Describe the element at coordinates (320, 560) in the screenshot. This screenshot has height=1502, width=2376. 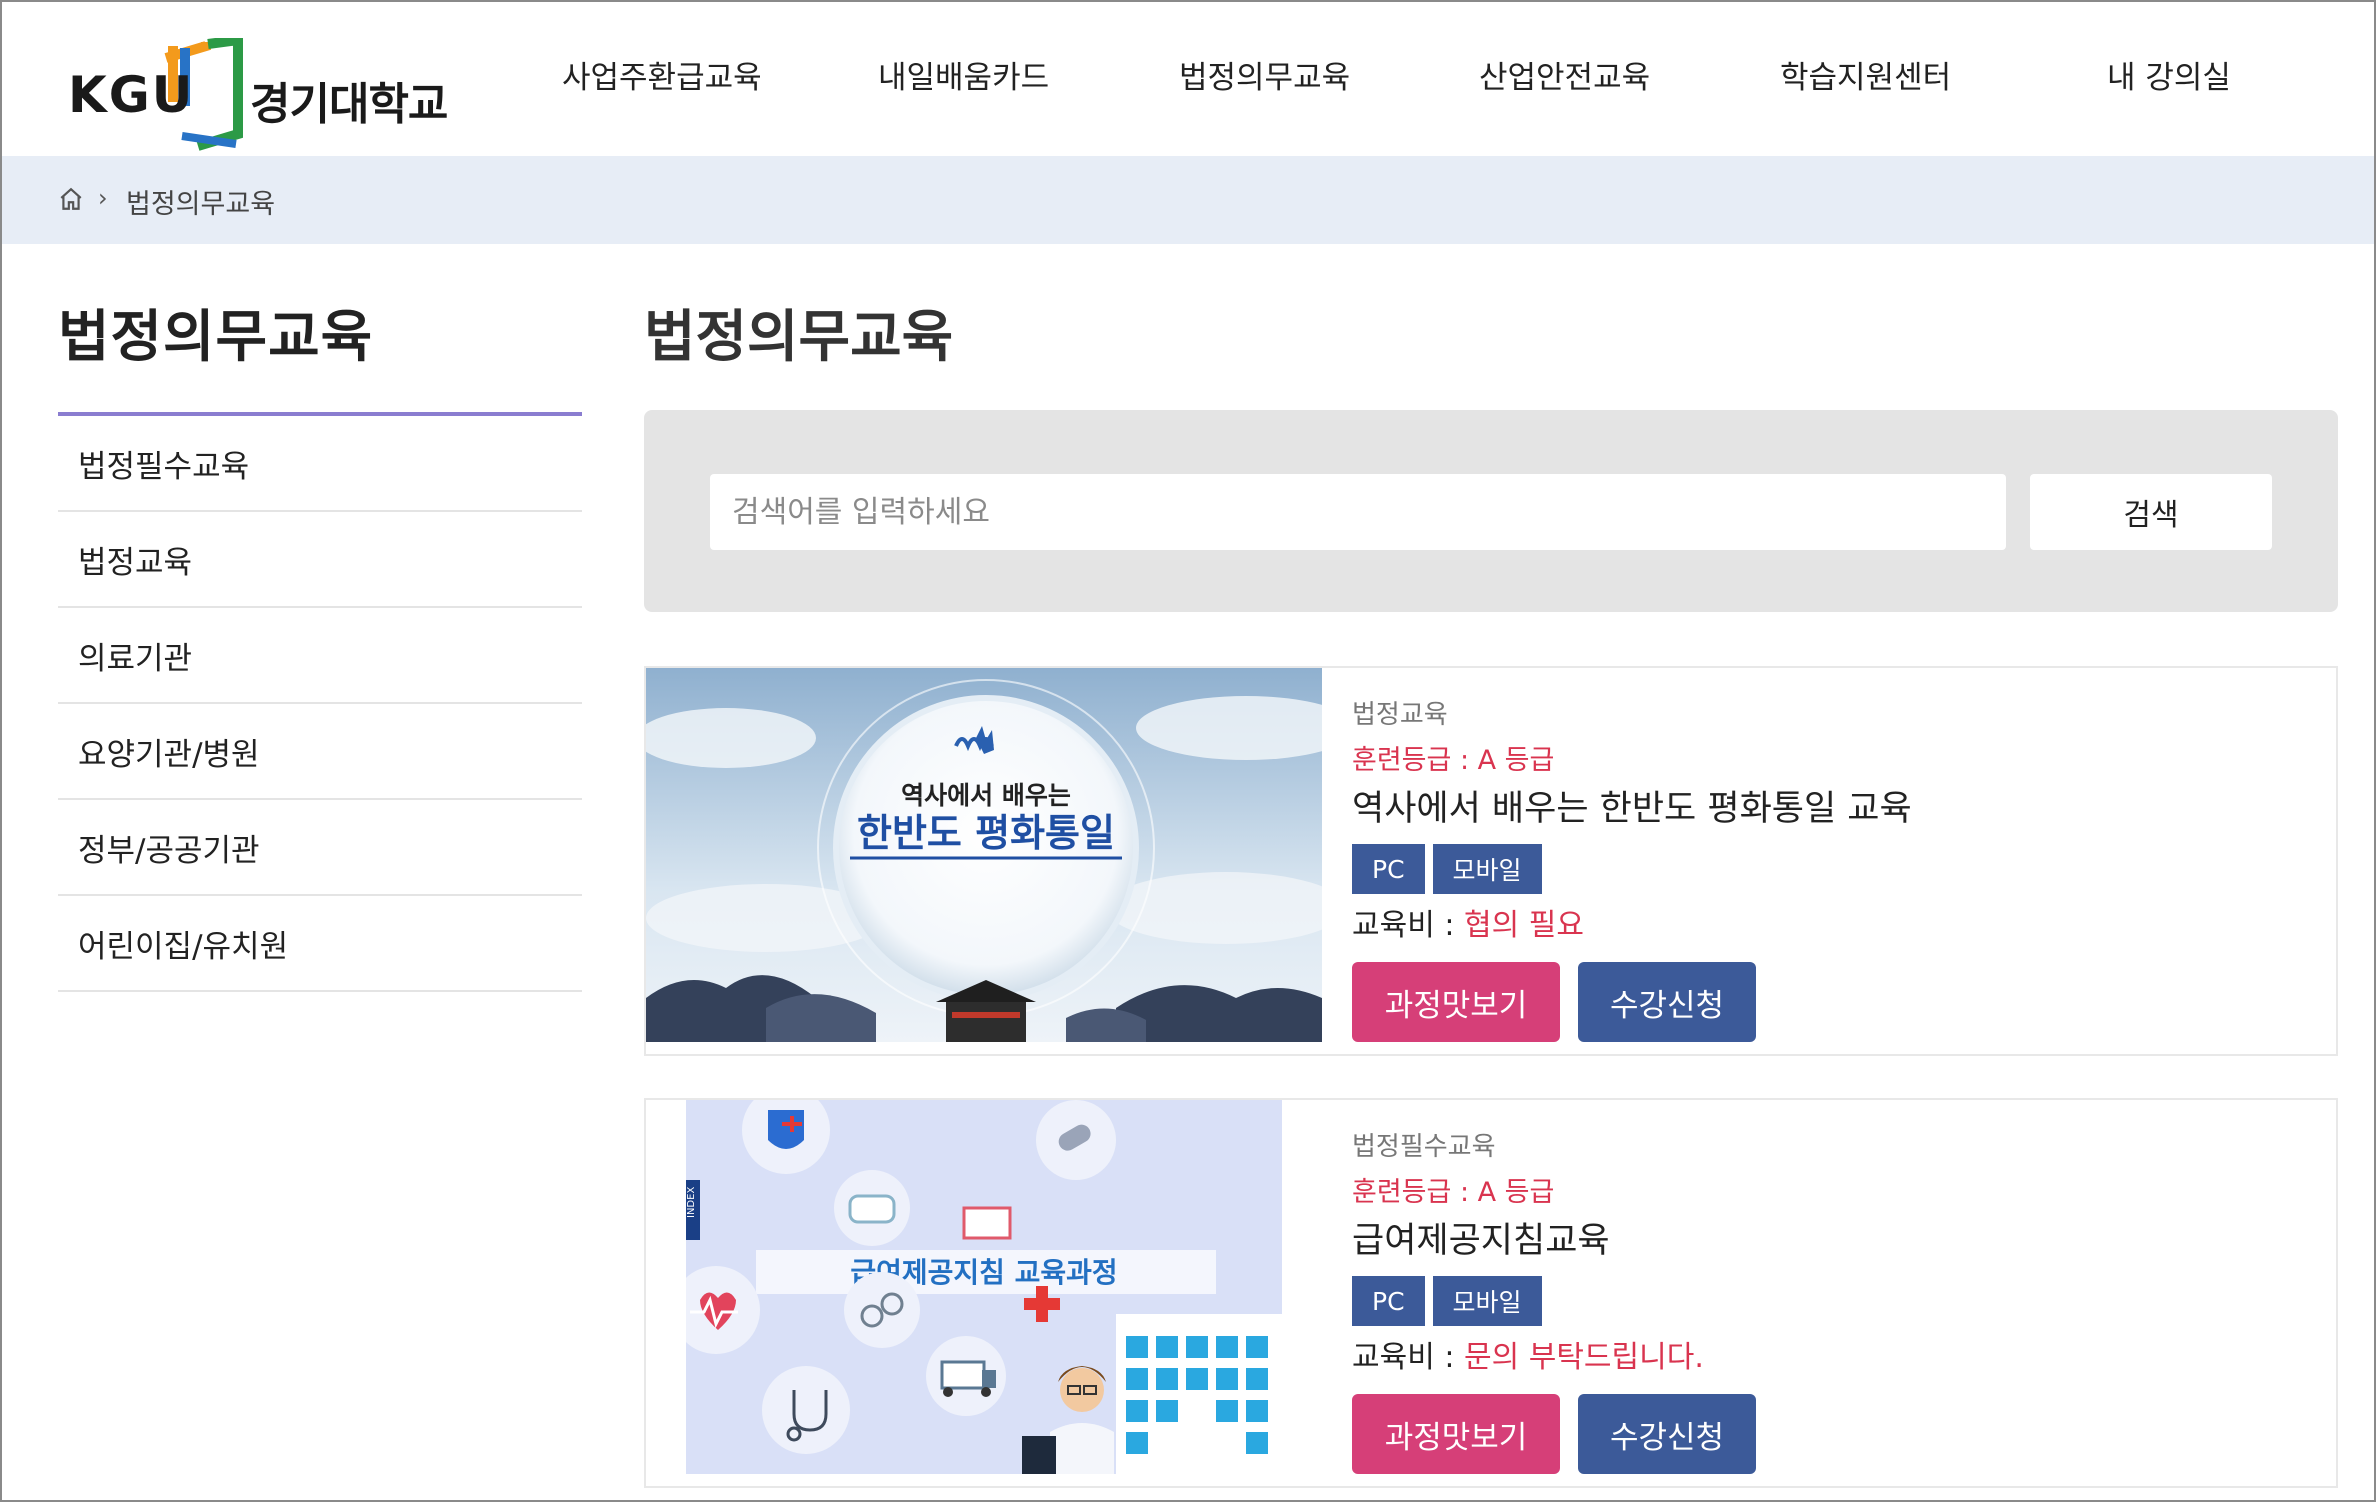
I see `sidebar-item-legal: 법정교육` at that location.